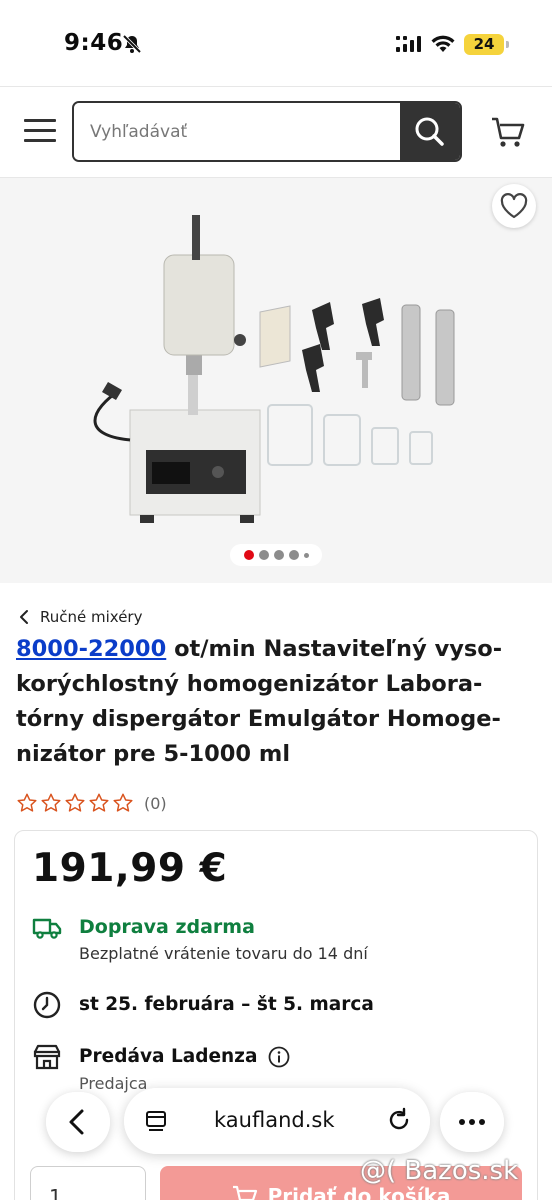  I want to click on battery-indicator: 24, so click(486, 44).